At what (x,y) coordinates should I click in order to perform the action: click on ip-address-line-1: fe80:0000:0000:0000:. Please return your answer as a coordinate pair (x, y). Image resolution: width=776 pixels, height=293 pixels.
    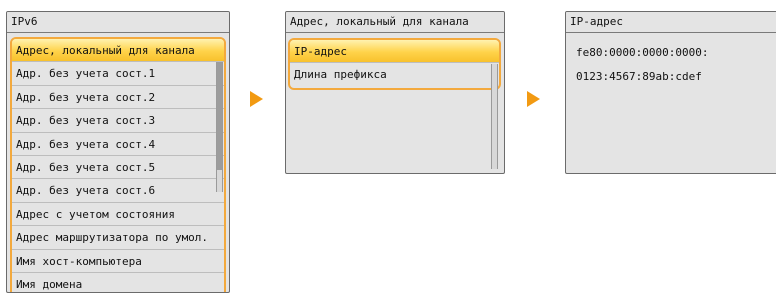
    Looking at the image, I should click on (642, 52).